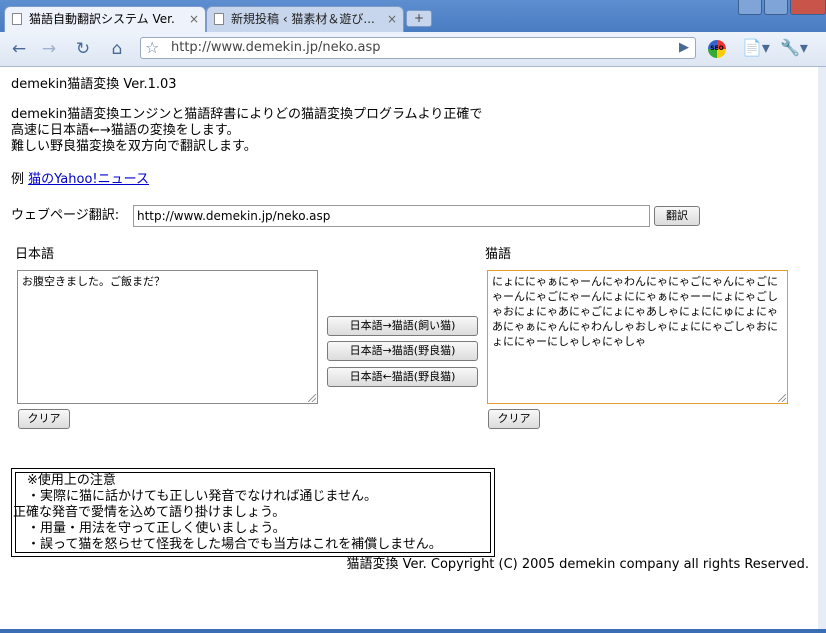 The height and width of the screenshot is (633, 826). What do you see at coordinates (413, 631) in the screenshot?
I see `window-bottom-edge` at bounding box center [413, 631].